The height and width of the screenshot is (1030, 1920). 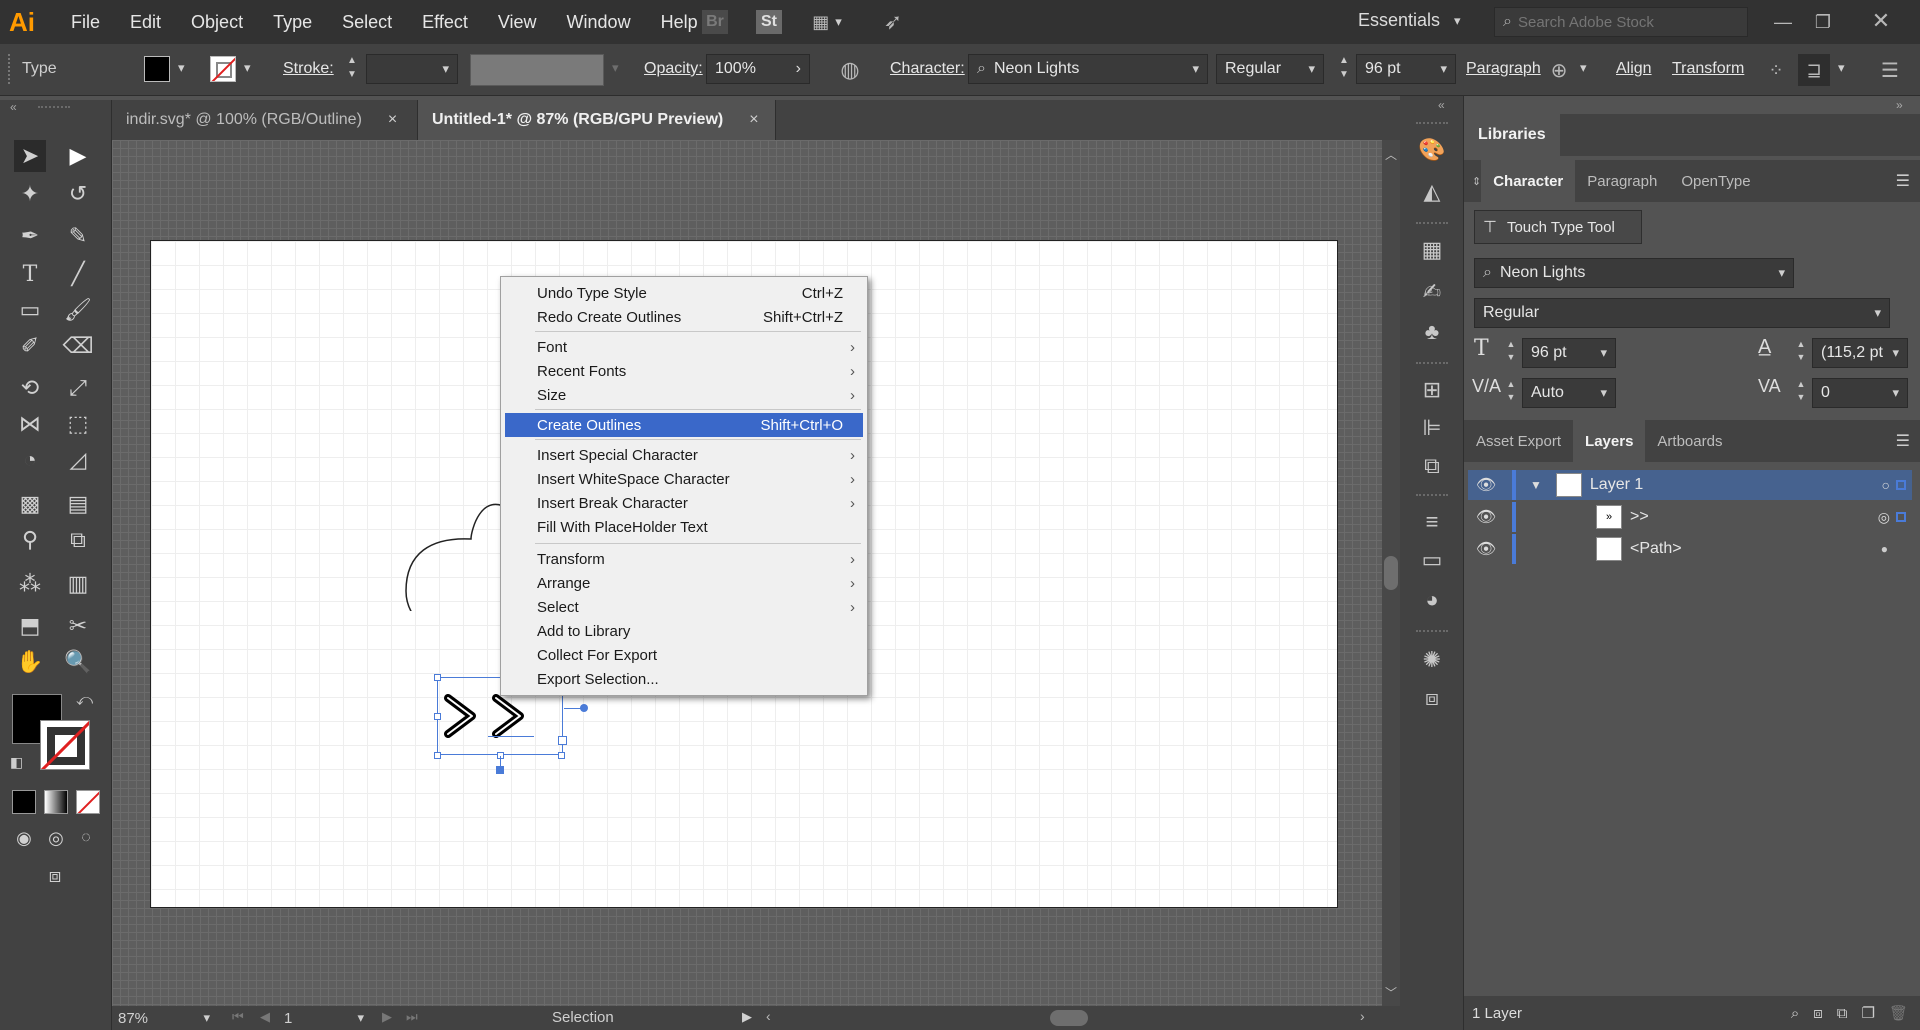 What do you see at coordinates (827, 22) in the screenshot?
I see `arrange-documents-icon: ▦ ▾` at bounding box center [827, 22].